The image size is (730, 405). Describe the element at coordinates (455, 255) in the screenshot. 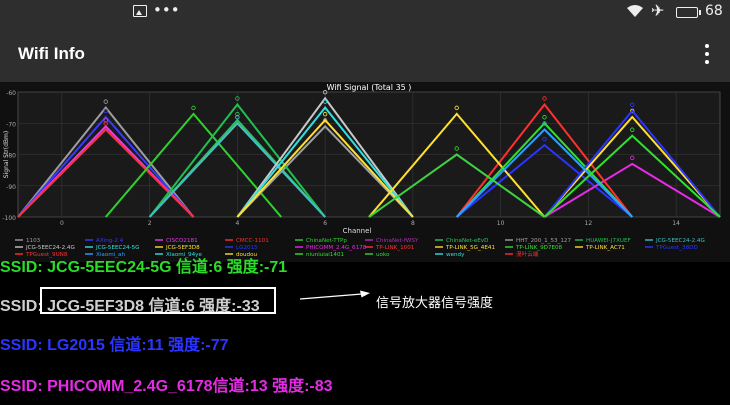

I see `legend-label: wendy` at that location.